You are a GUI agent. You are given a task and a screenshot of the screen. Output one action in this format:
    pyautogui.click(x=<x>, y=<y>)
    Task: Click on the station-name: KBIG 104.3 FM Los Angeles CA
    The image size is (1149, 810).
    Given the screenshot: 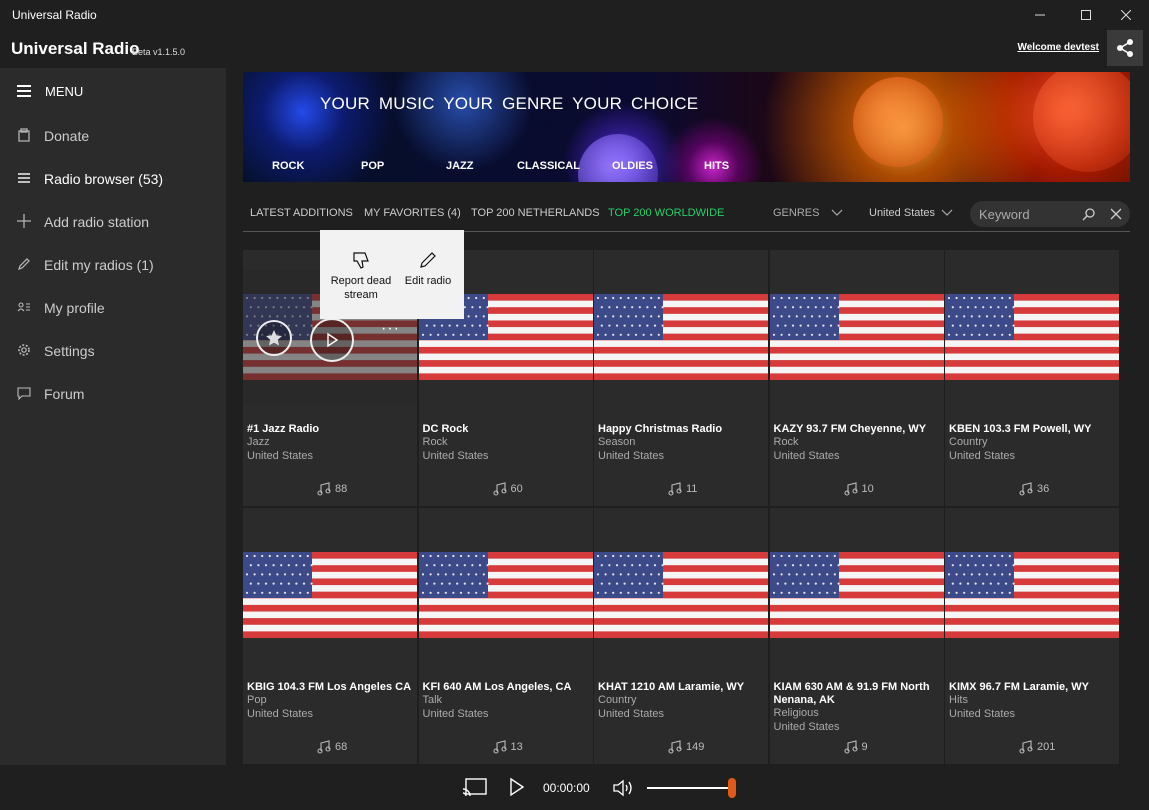 What is the action you would take?
    pyautogui.click(x=329, y=687)
    